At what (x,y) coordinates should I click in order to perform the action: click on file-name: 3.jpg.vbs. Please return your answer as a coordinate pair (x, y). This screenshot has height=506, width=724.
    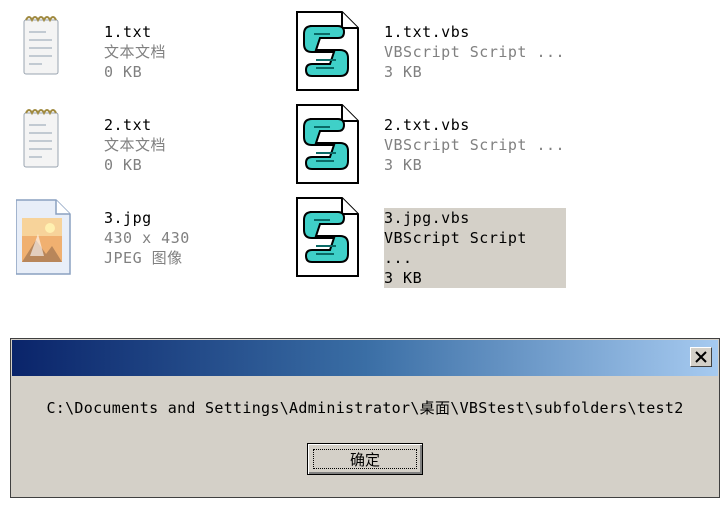
    Looking at the image, I should click on (427, 218).